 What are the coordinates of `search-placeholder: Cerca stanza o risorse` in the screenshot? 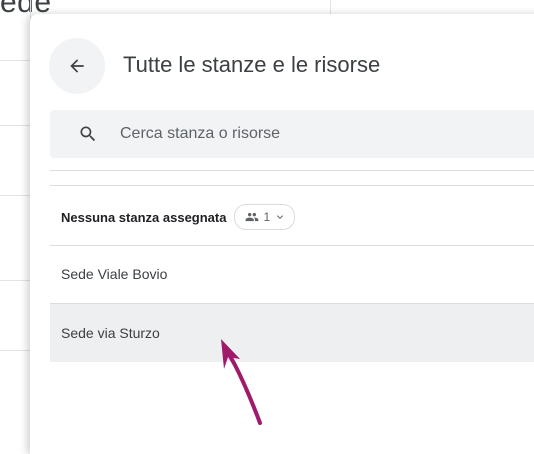 It's located at (200, 133).